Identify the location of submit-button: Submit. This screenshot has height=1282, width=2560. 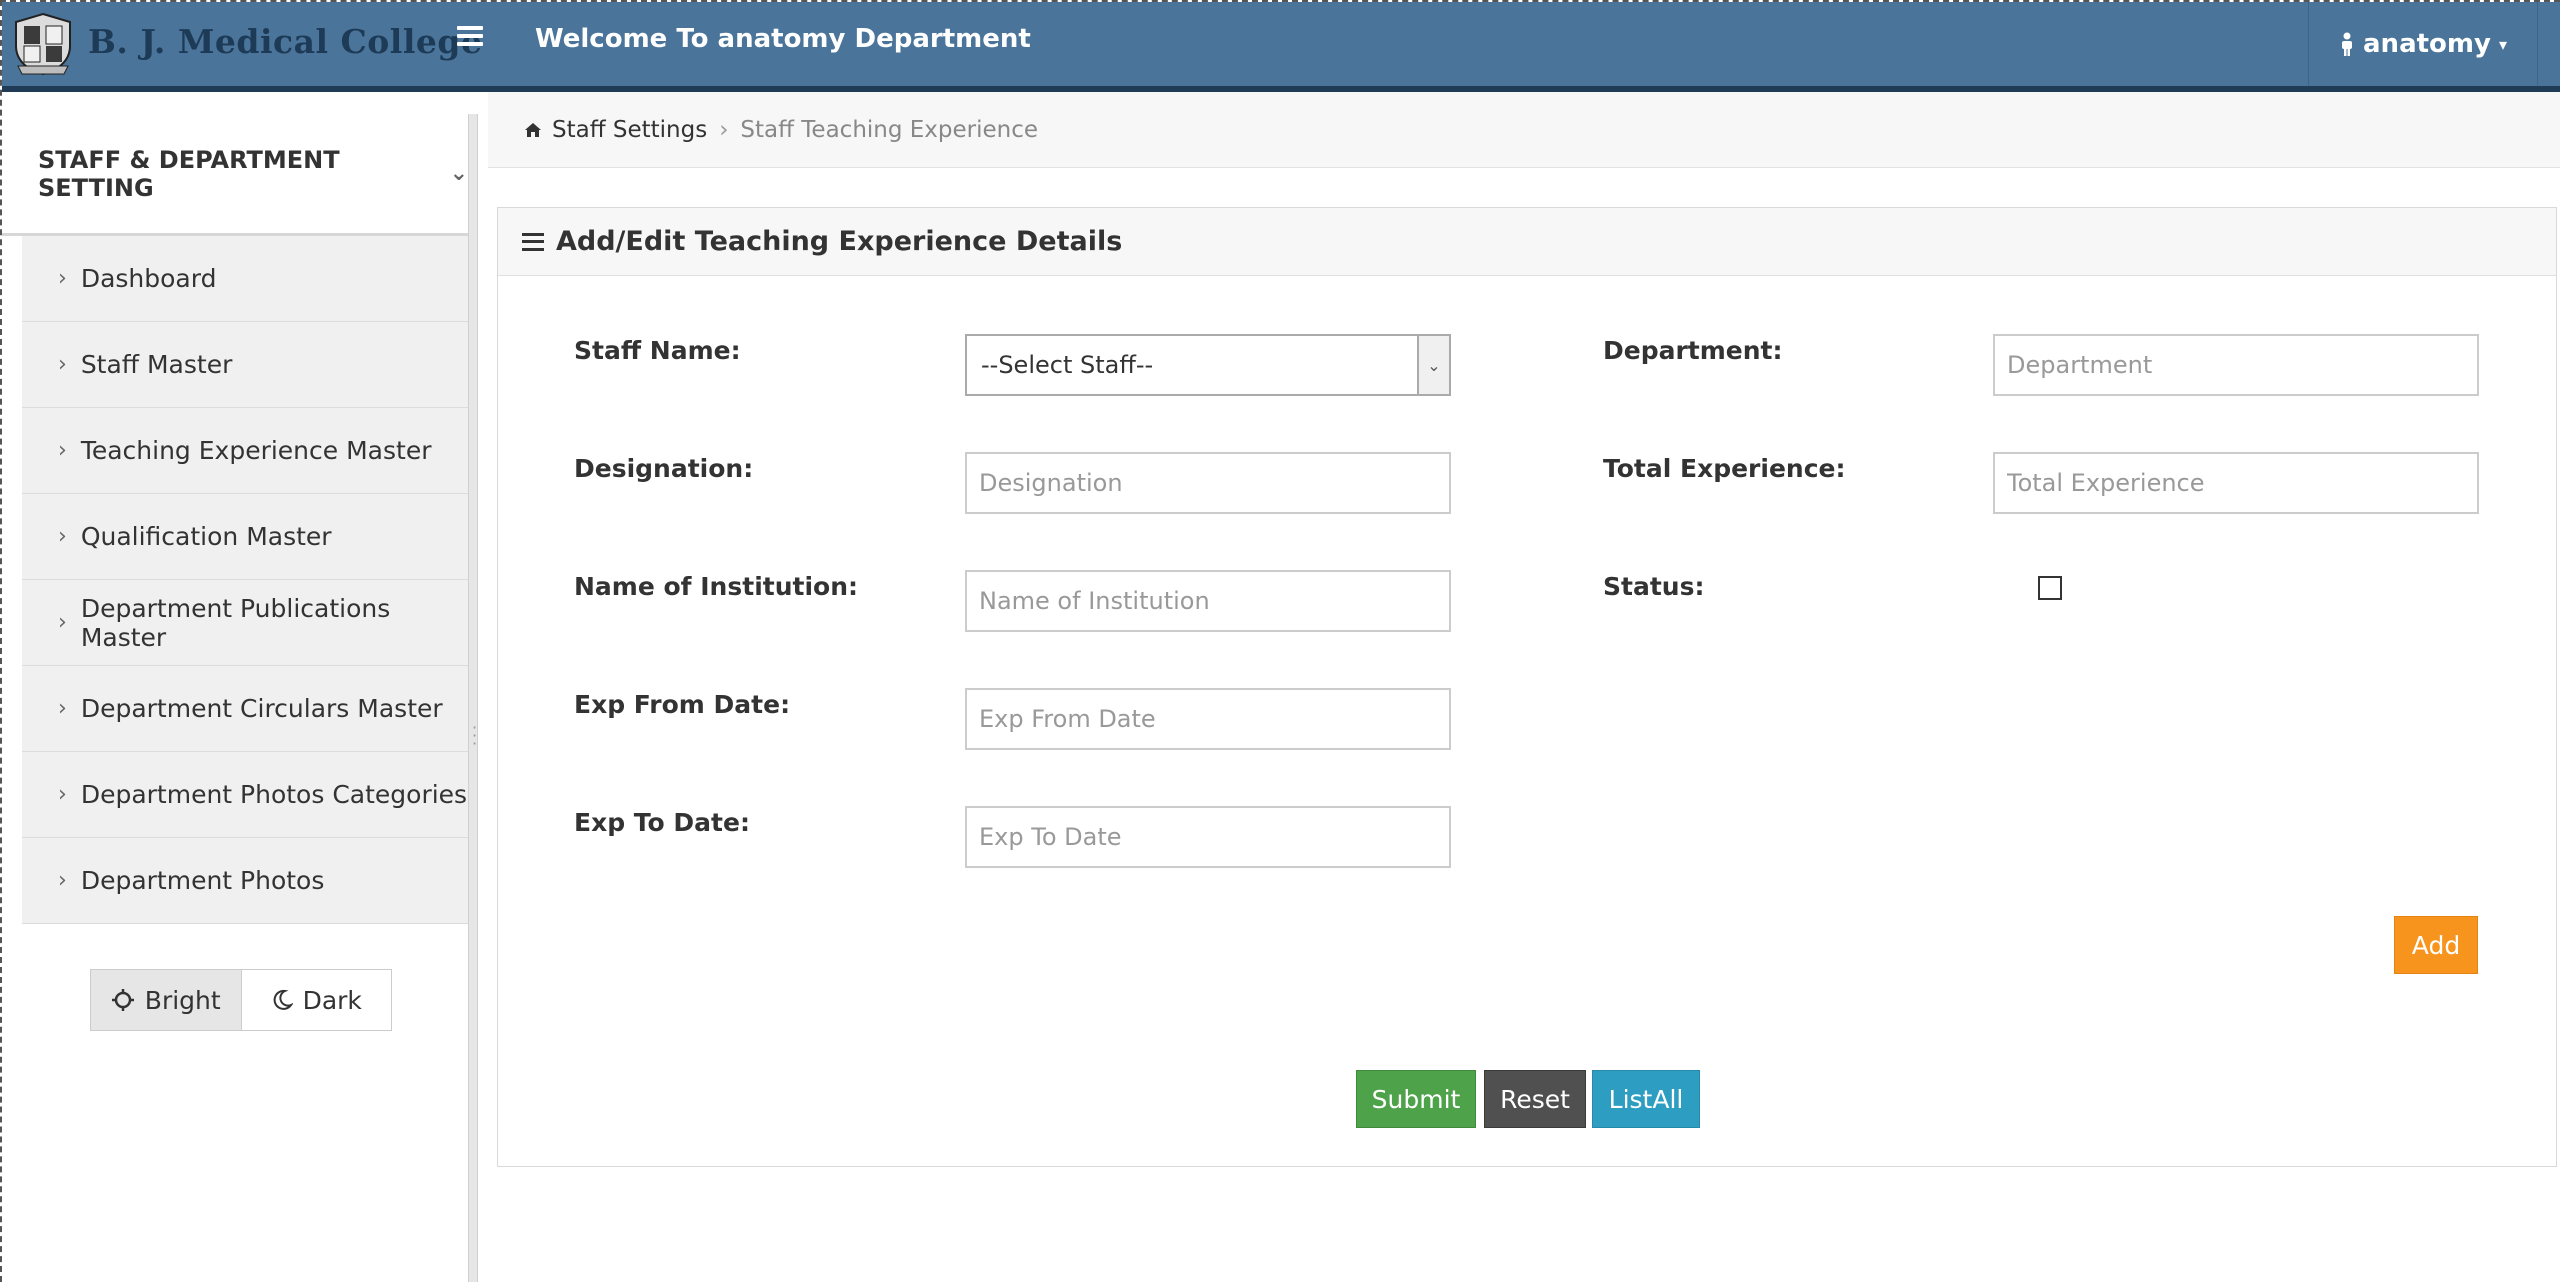
(1416, 1099).